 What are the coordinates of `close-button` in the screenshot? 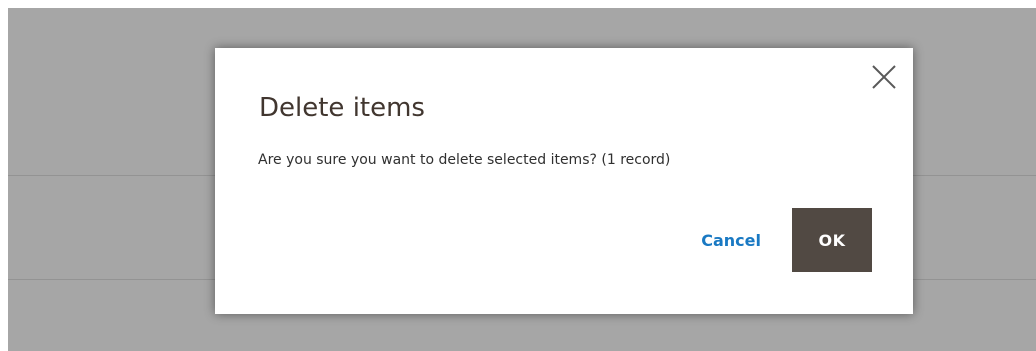 It's located at (884, 77).